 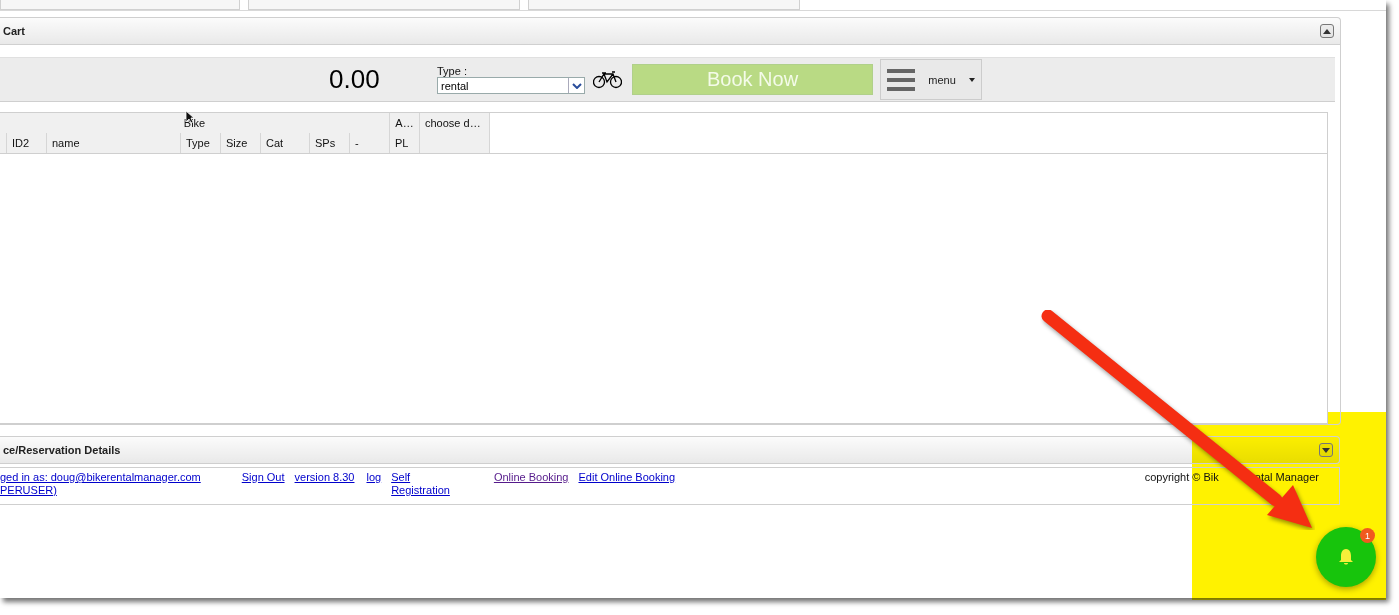 What do you see at coordinates (201, 143) in the screenshot?
I see `column-header: Type` at bounding box center [201, 143].